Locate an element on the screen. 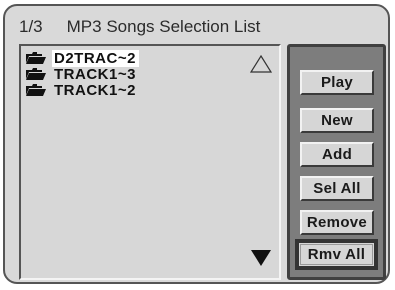 The width and height of the screenshot is (395, 290). file-name: D2TRAC~2 is located at coordinates (95, 58).